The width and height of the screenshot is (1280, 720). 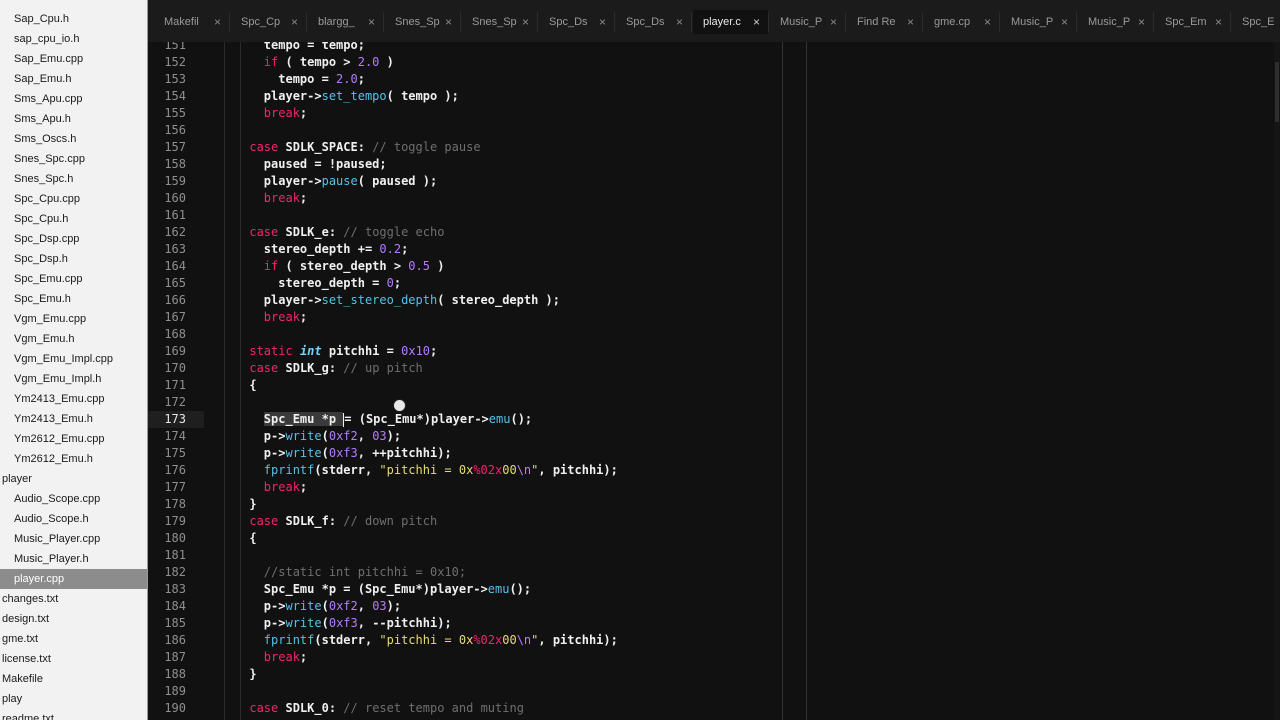 I want to click on code-line: if ( stereo_depth > 0.5 ), so click(x=412, y=266).